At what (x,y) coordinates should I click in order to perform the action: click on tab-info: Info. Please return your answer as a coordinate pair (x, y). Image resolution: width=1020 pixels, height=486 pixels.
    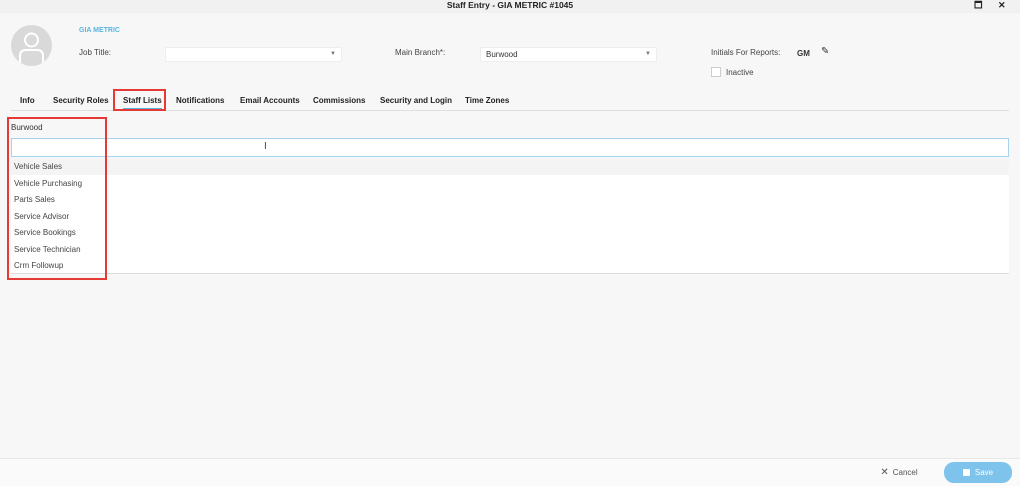
    Looking at the image, I should click on (27, 101).